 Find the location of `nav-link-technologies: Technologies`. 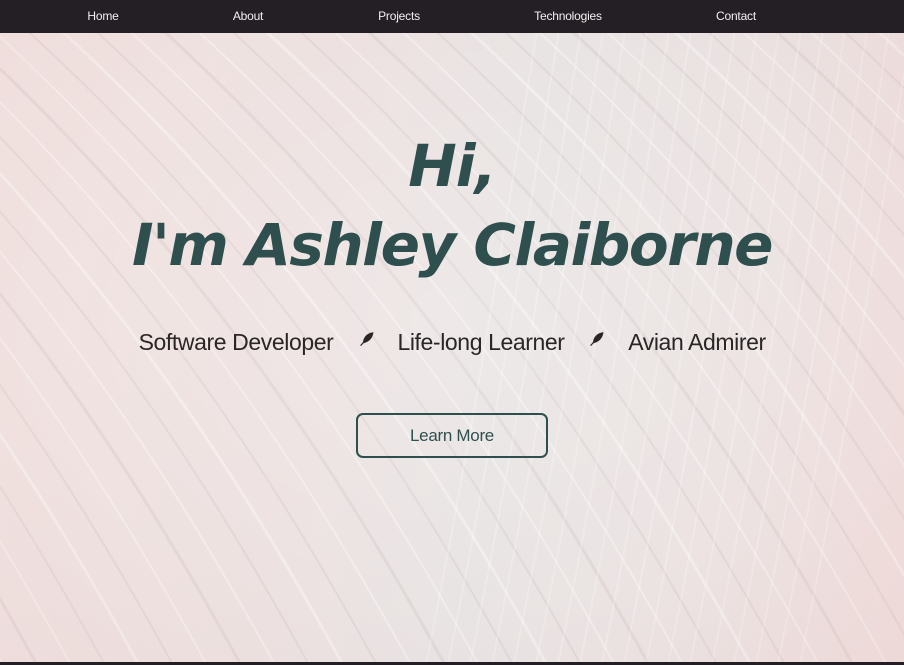

nav-link-technologies: Technologies is located at coordinates (568, 16).